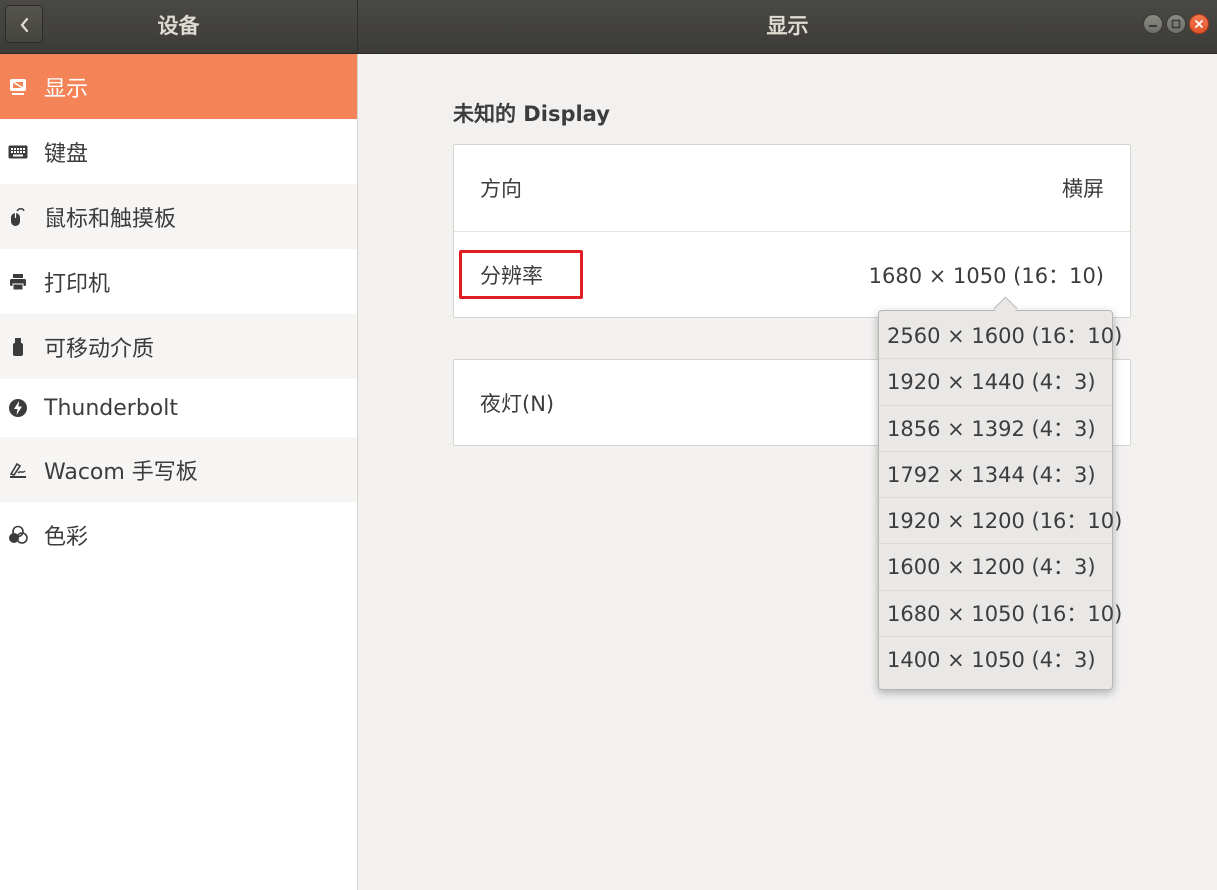 This screenshot has height=890, width=1217. I want to click on color-icon, so click(18, 535).